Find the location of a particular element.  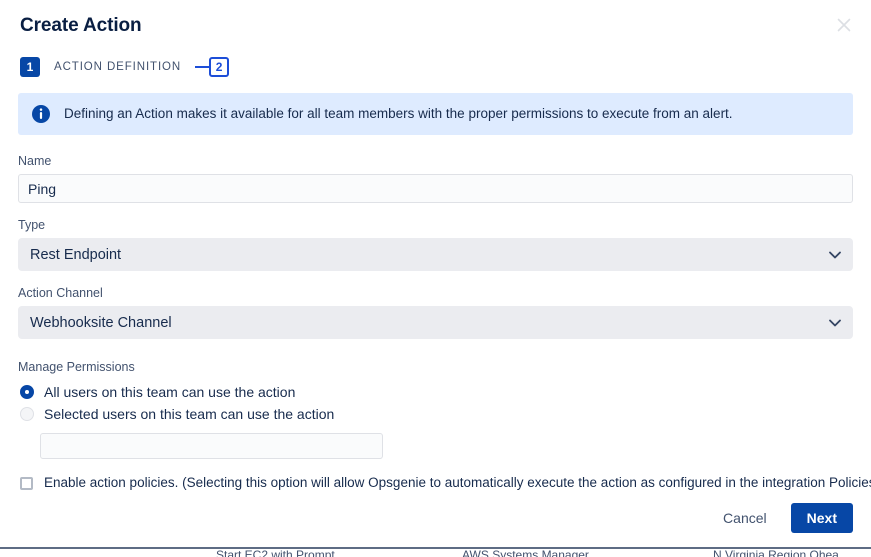

type-label: Type is located at coordinates (32, 225).